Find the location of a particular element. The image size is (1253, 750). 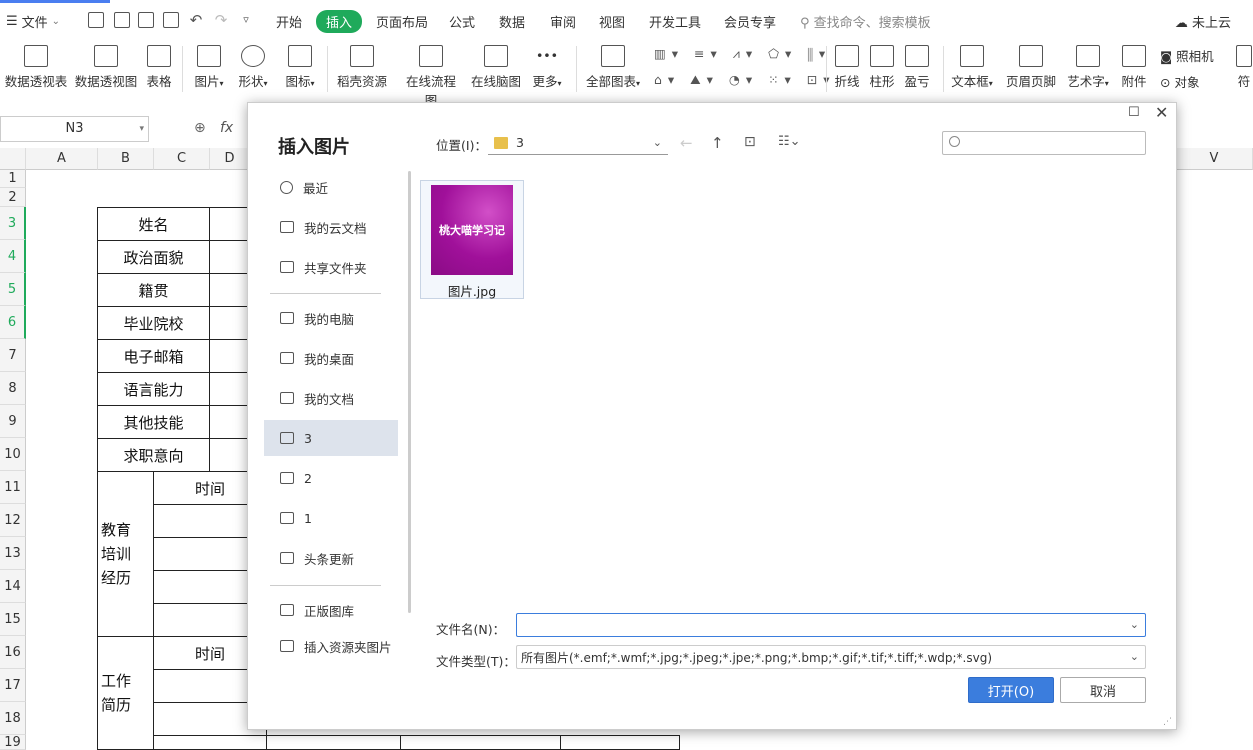

table-label-cell: 姓名 is located at coordinates (153, 224).